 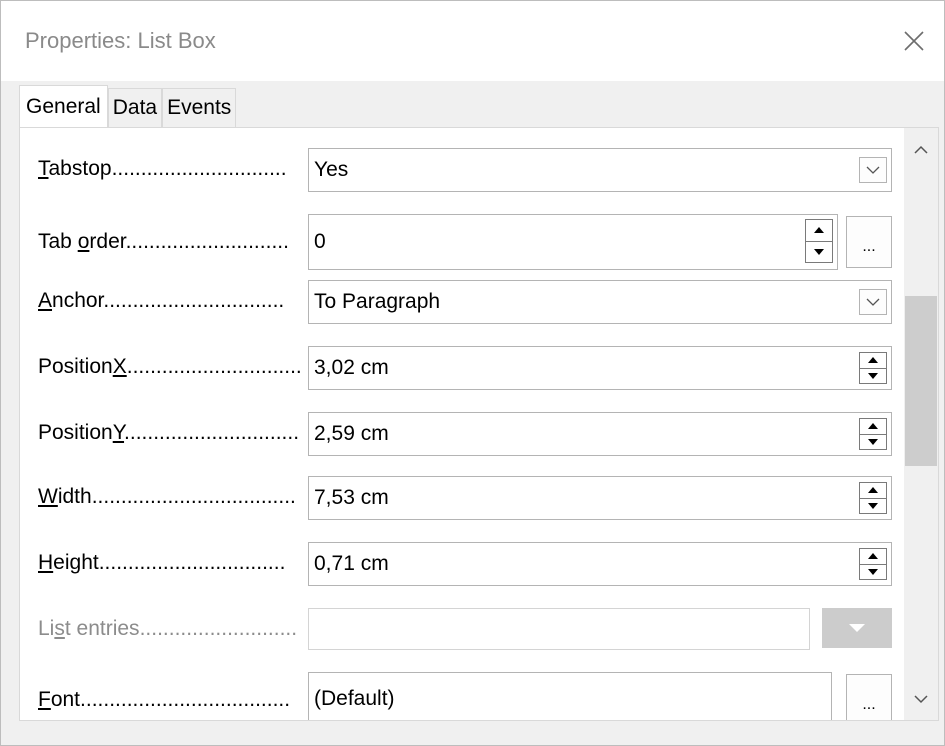 What do you see at coordinates (120, 40) in the screenshot?
I see `dialog-title: Properties: List Box` at bounding box center [120, 40].